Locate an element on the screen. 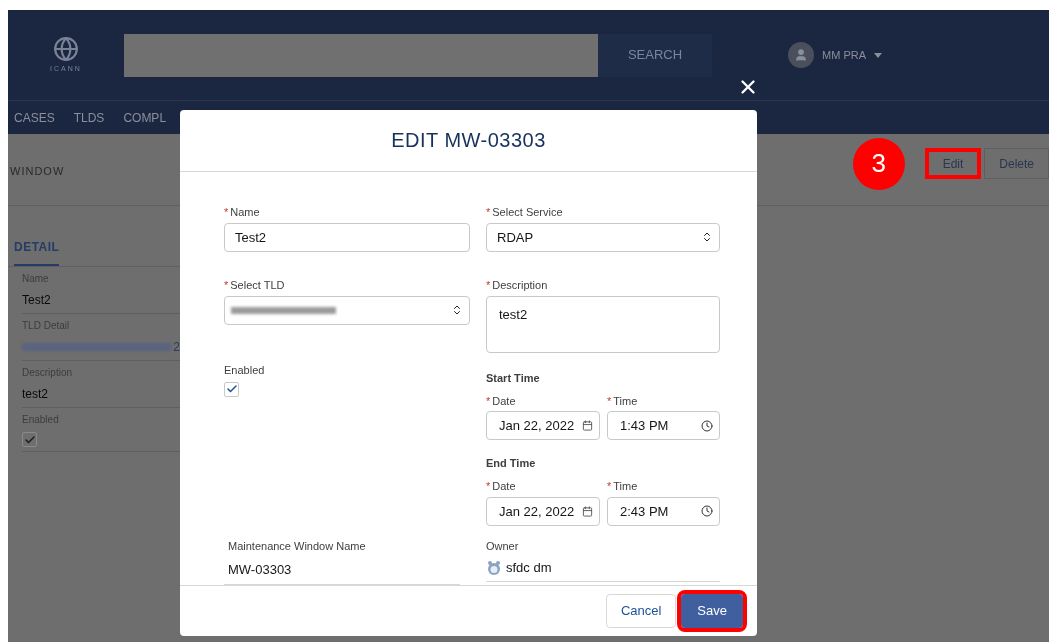  group-heading: Start Time is located at coordinates (513, 377).